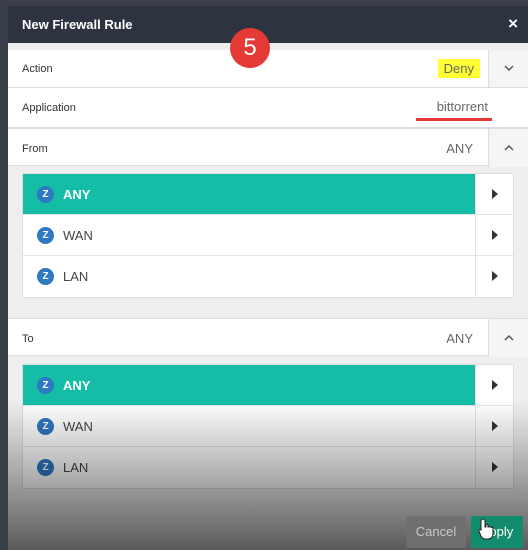 This screenshot has height=550, width=528. I want to click on application-field: Application bittorrent, so click(268, 108).